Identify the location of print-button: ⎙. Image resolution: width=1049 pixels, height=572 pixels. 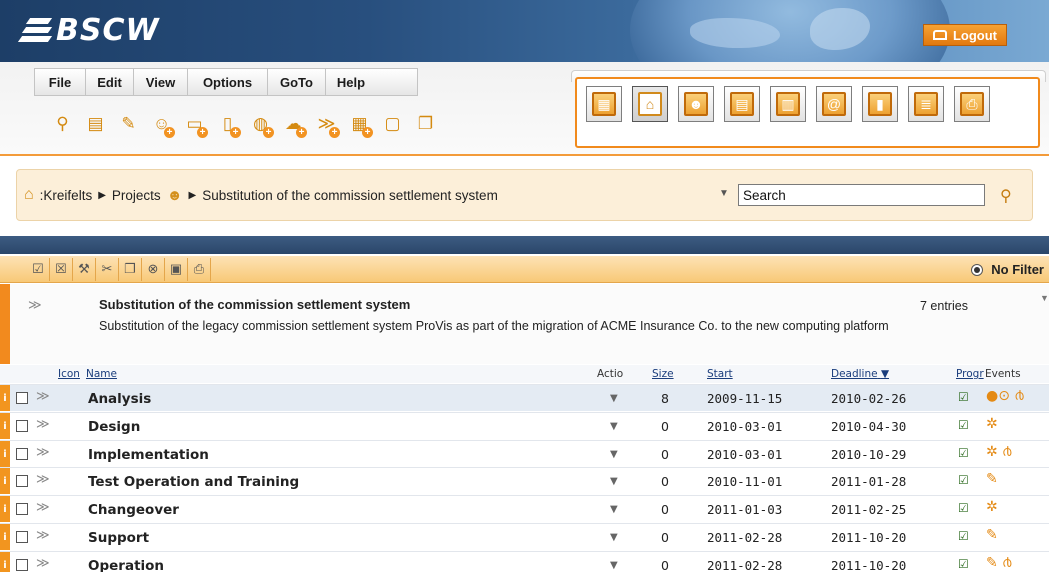
(972, 104).